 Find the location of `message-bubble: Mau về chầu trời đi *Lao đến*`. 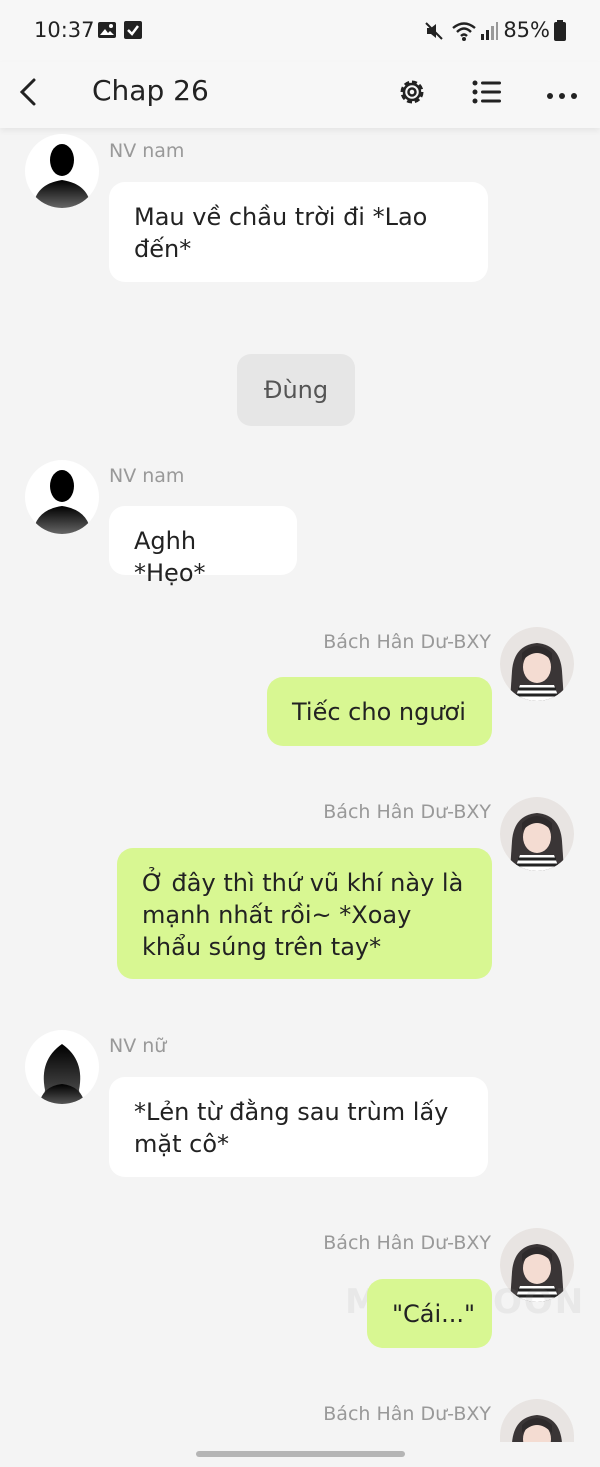

message-bubble: Mau về chầu trời đi *Lao đến* is located at coordinates (298, 232).